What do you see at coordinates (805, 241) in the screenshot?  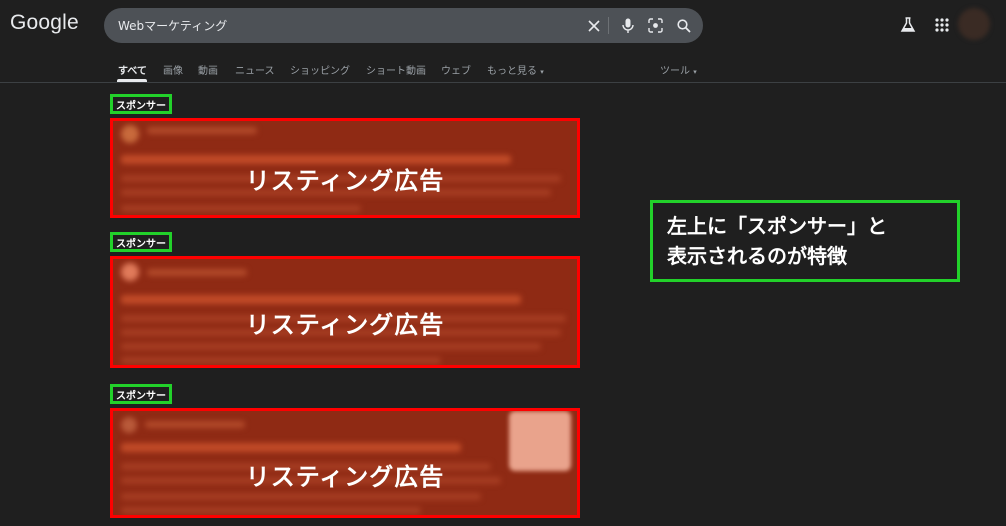 I see `annotation-callout: 左上に「スポンサー」と 表示されるのが特徴` at bounding box center [805, 241].